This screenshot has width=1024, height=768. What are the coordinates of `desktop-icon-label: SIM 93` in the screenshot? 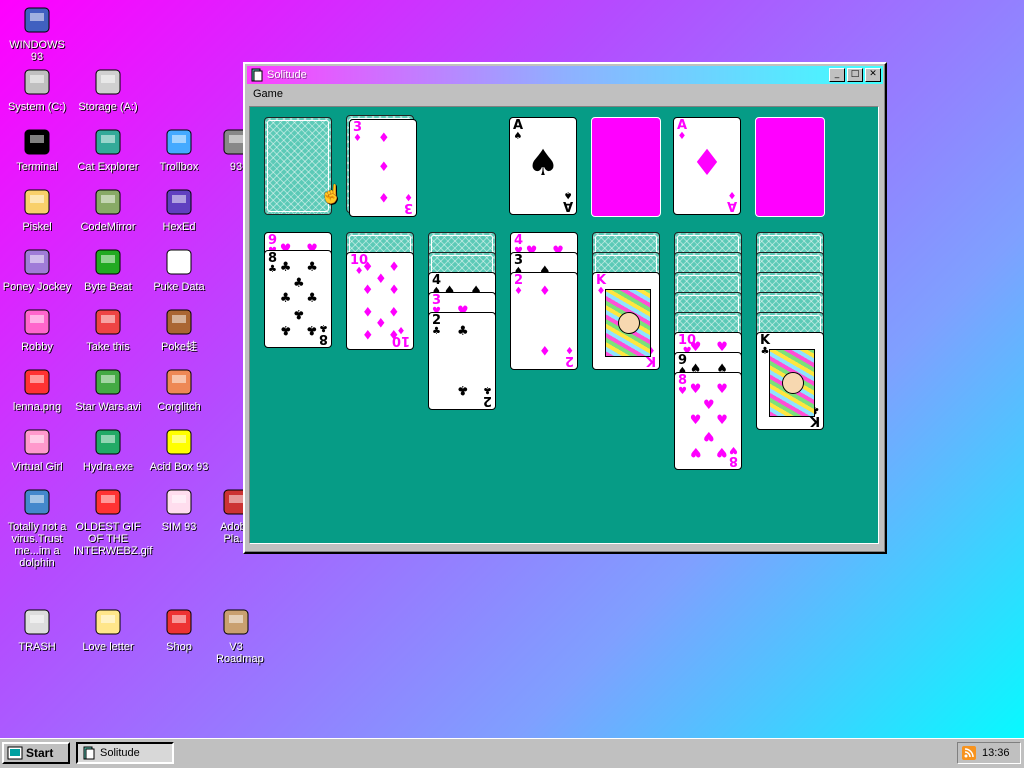 It's located at (179, 527).